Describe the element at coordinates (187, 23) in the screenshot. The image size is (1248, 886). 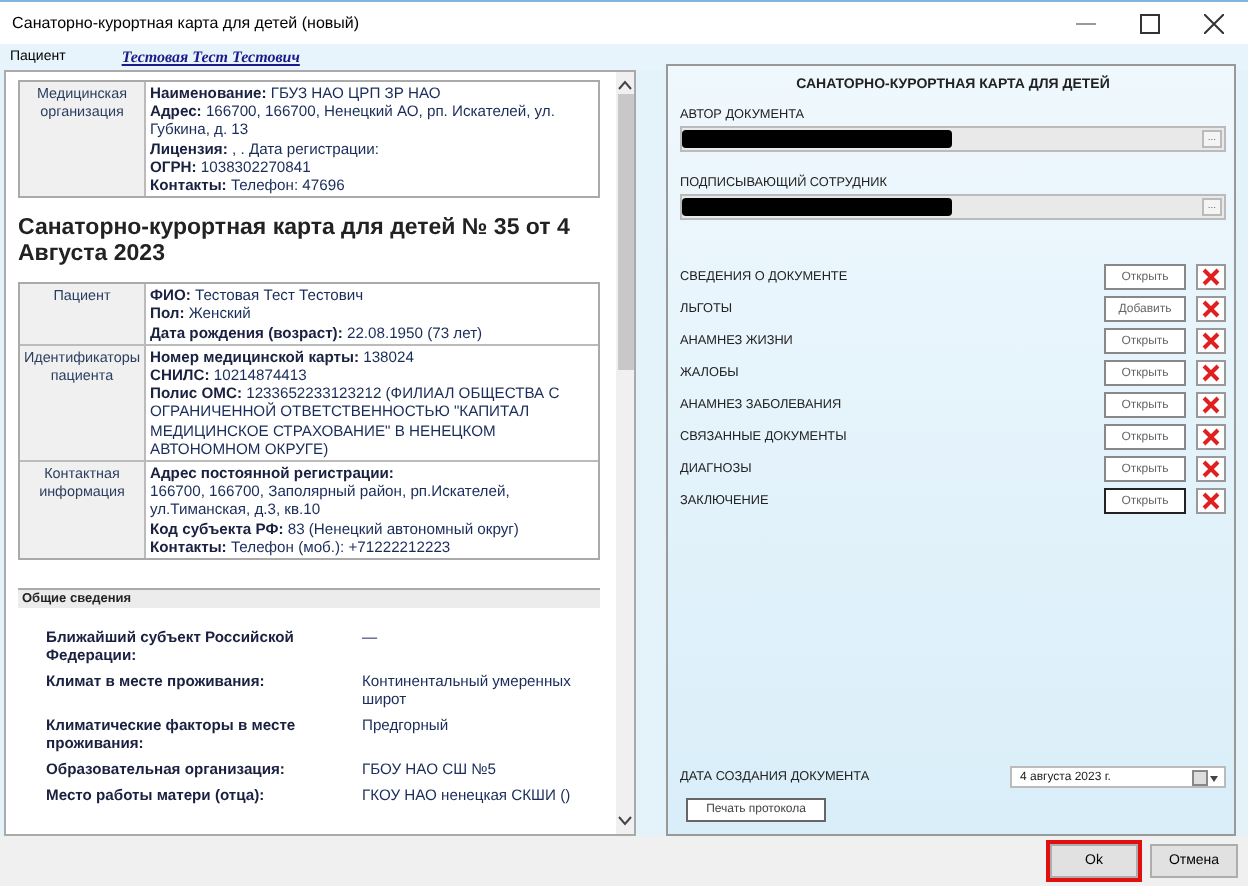
I see `window-title: Санаторно-курортная карта для детей (новый)` at that location.